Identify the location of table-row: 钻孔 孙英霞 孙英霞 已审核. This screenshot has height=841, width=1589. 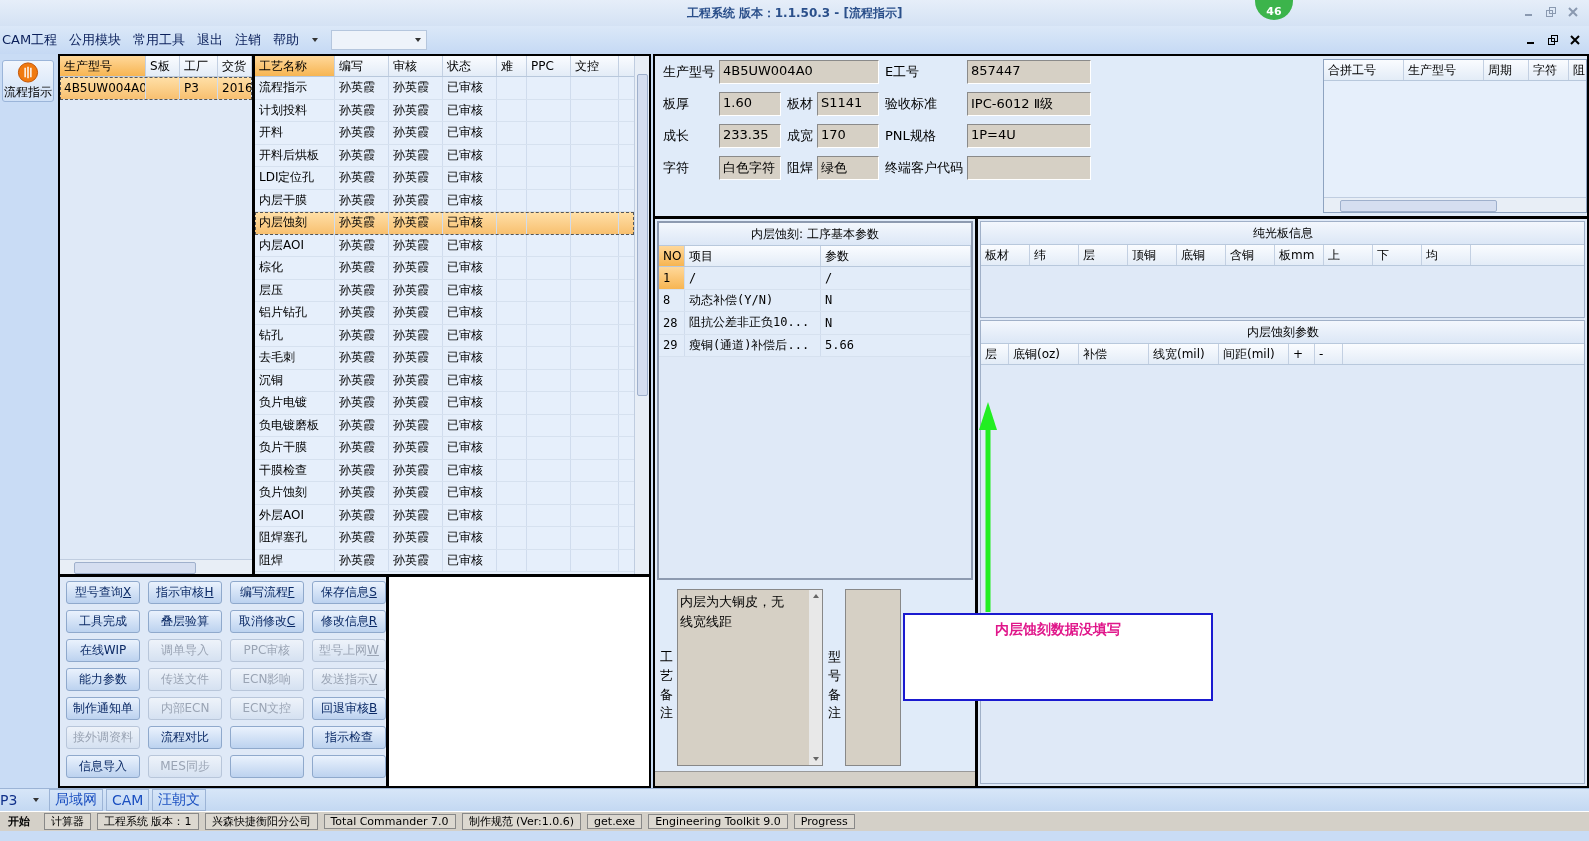
(444, 335).